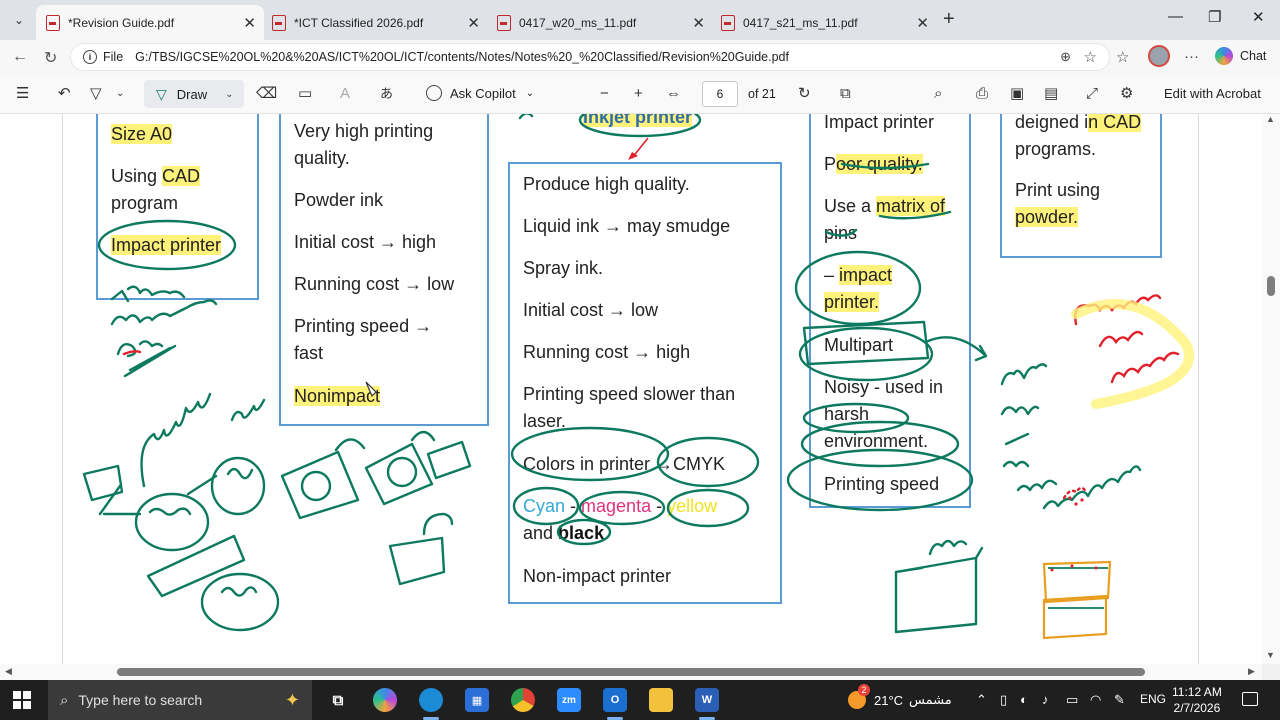 Image resolution: width=1280 pixels, height=720 pixels. I want to click on chevron-up-icon: ⌃, so click(981, 700).